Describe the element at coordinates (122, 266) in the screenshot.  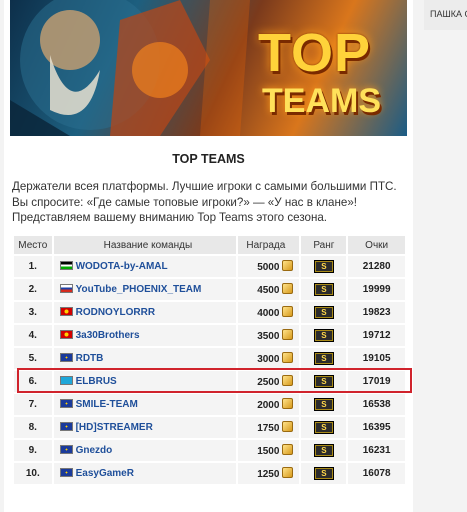
I see `team-link: WODOTA-by-AMAL` at that location.